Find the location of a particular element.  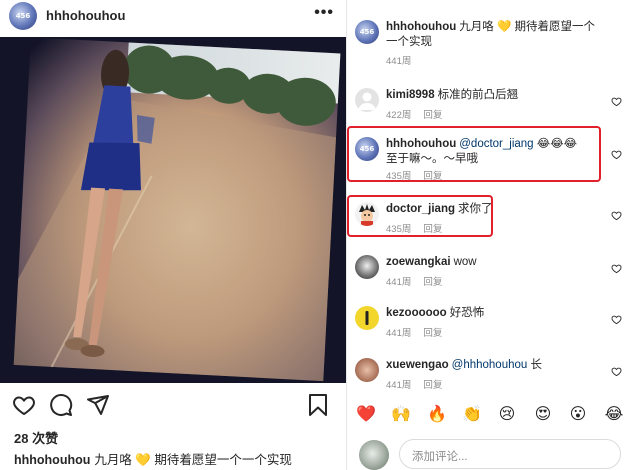

emoji-cry-icon: 😢 is located at coordinates (507, 414).